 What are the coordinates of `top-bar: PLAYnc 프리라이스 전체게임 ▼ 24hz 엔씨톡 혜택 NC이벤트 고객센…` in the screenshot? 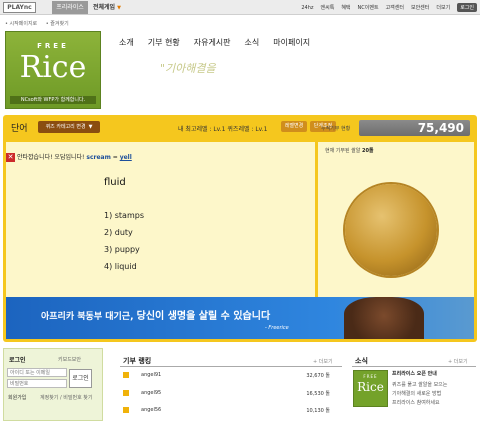 It's located at (240, 7).